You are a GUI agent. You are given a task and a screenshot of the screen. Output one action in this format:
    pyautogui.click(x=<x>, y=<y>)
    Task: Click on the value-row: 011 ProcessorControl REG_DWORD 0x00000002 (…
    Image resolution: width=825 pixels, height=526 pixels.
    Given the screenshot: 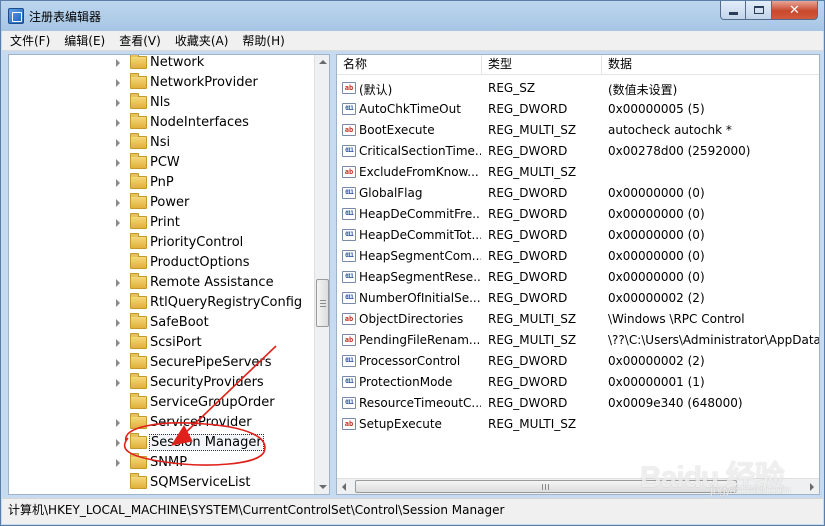 What is the action you would take?
    pyautogui.click(x=578, y=361)
    